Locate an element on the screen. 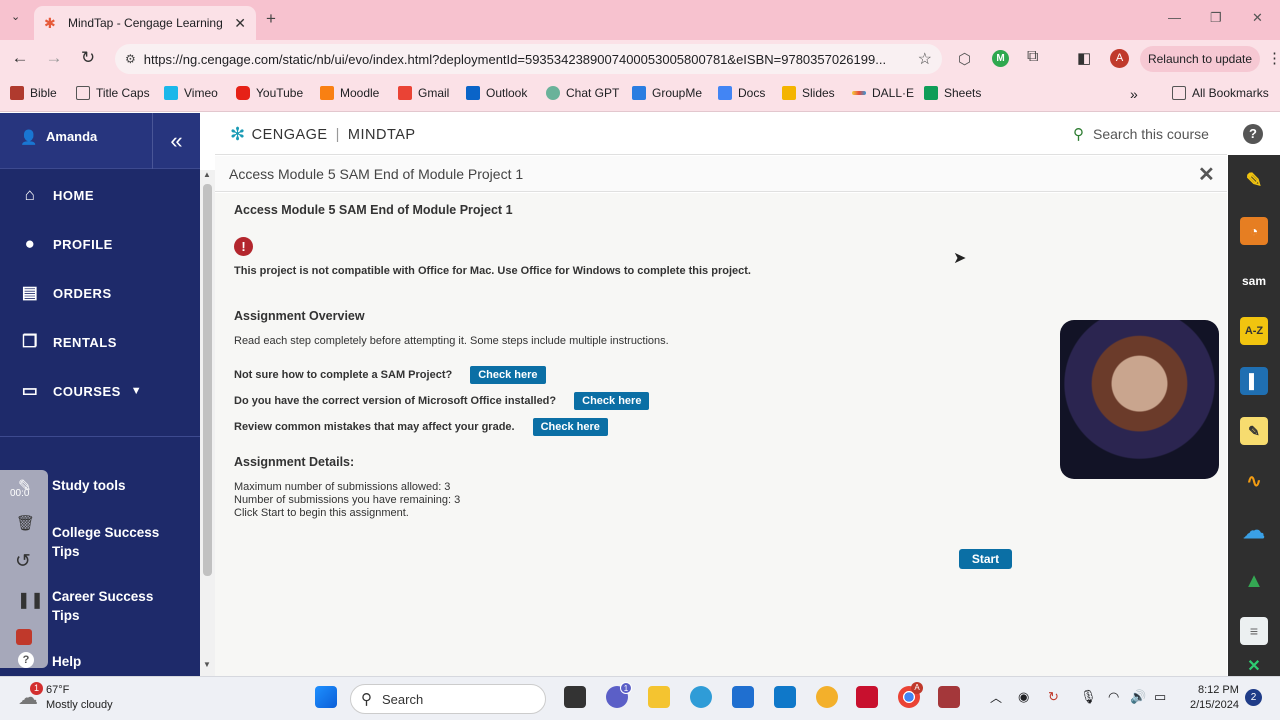  user-icon: 👤 is located at coordinates (29, 137).